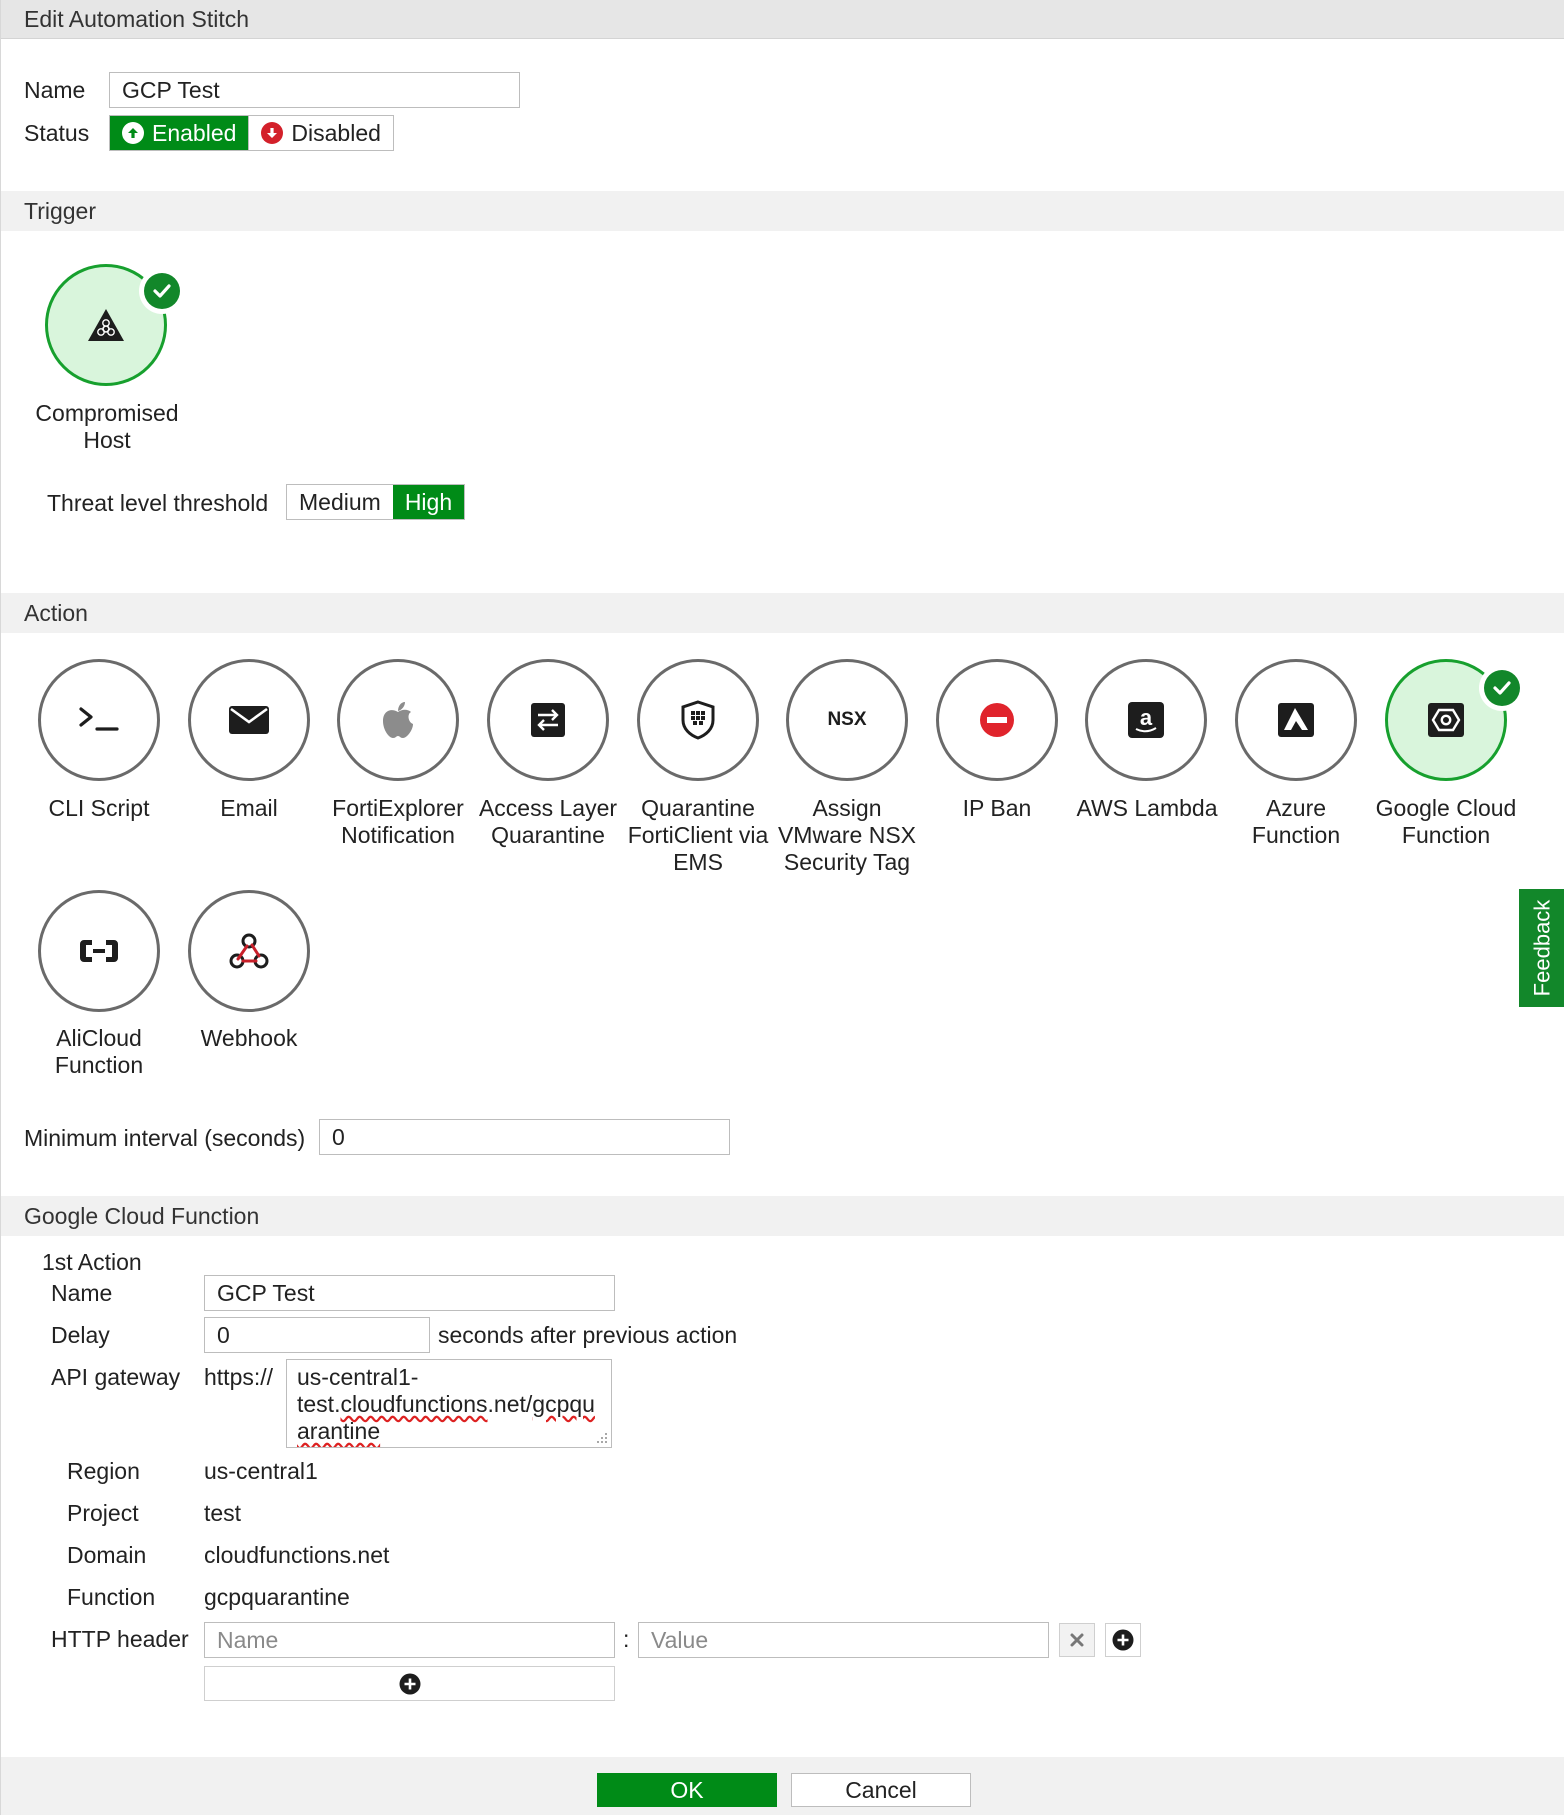  What do you see at coordinates (99, 1051) in the screenshot?
I see `action-alicloud-label: AliCloud Function` at bounding box center [99, 1051].